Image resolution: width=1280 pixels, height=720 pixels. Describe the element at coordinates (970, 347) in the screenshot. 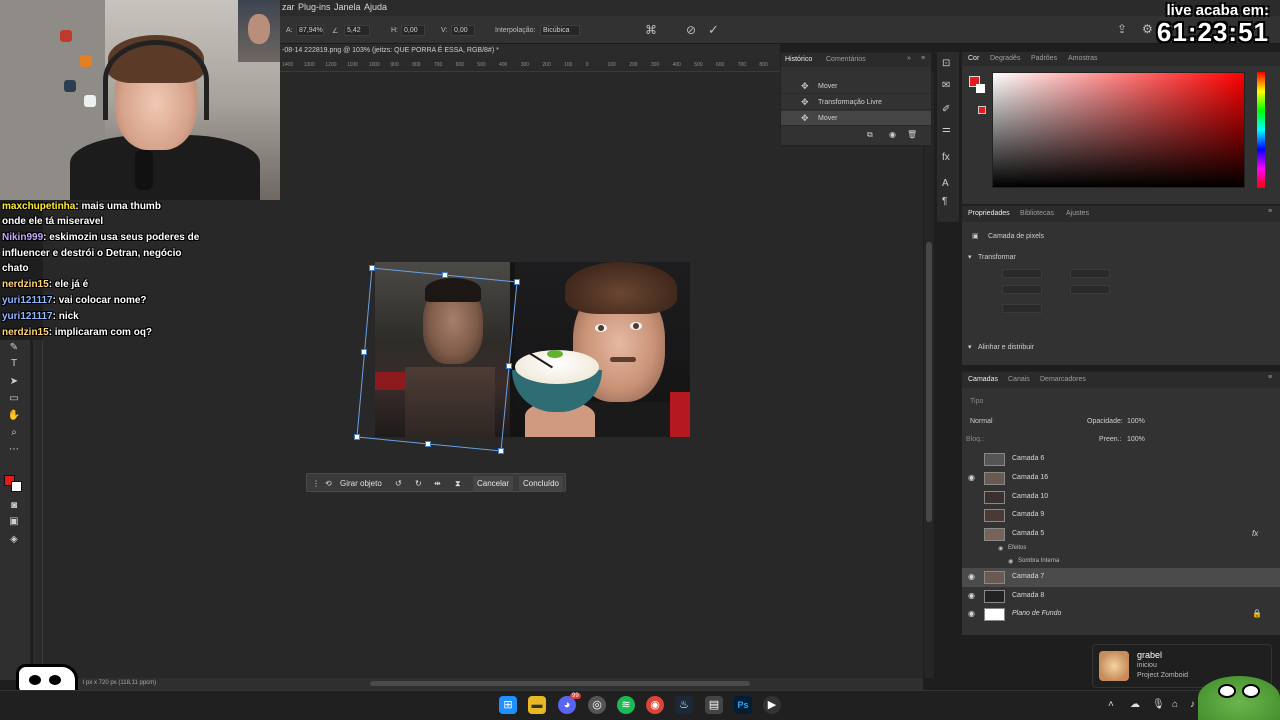

I see `expand-align-icon: ▾` at that location.